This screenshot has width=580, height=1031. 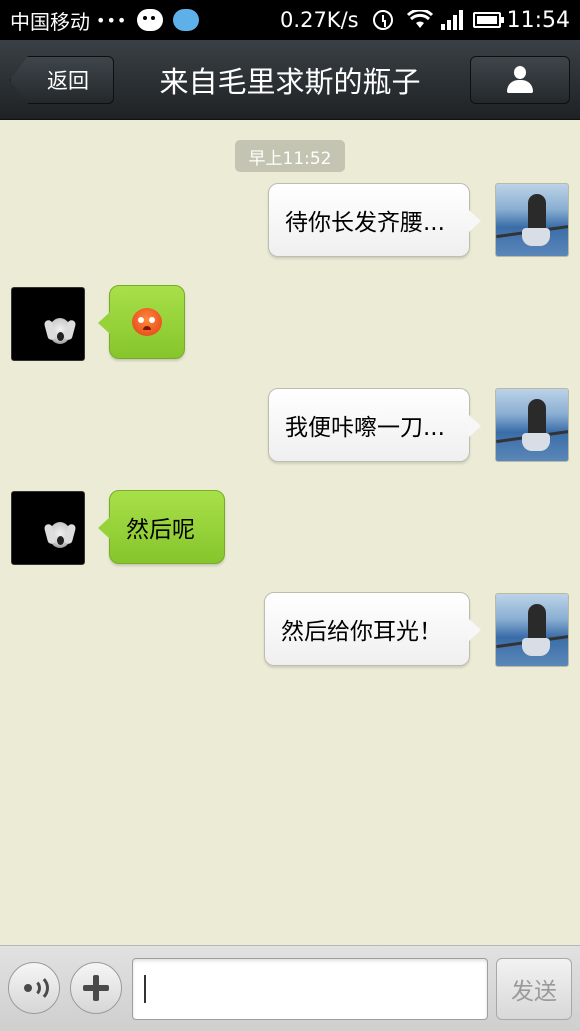 I want to click on outgoing-message-bubble: 然后给你耳光！, so click(x=372, y=629).